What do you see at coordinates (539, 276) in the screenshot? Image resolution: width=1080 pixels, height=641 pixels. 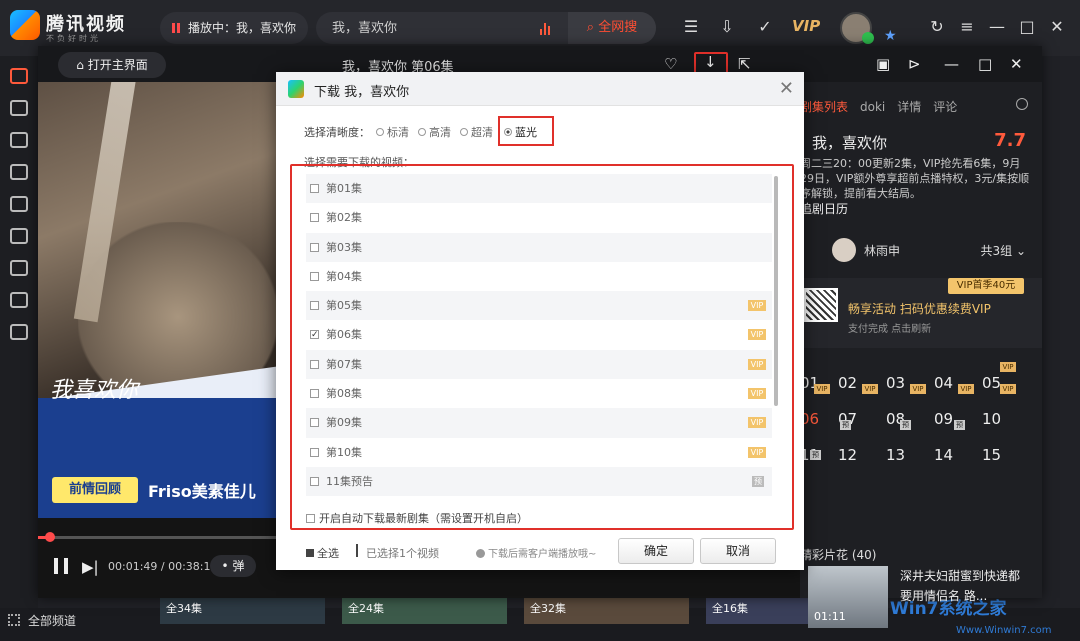 I see `episode-row: 第04集` at bounding box center [539, 276].